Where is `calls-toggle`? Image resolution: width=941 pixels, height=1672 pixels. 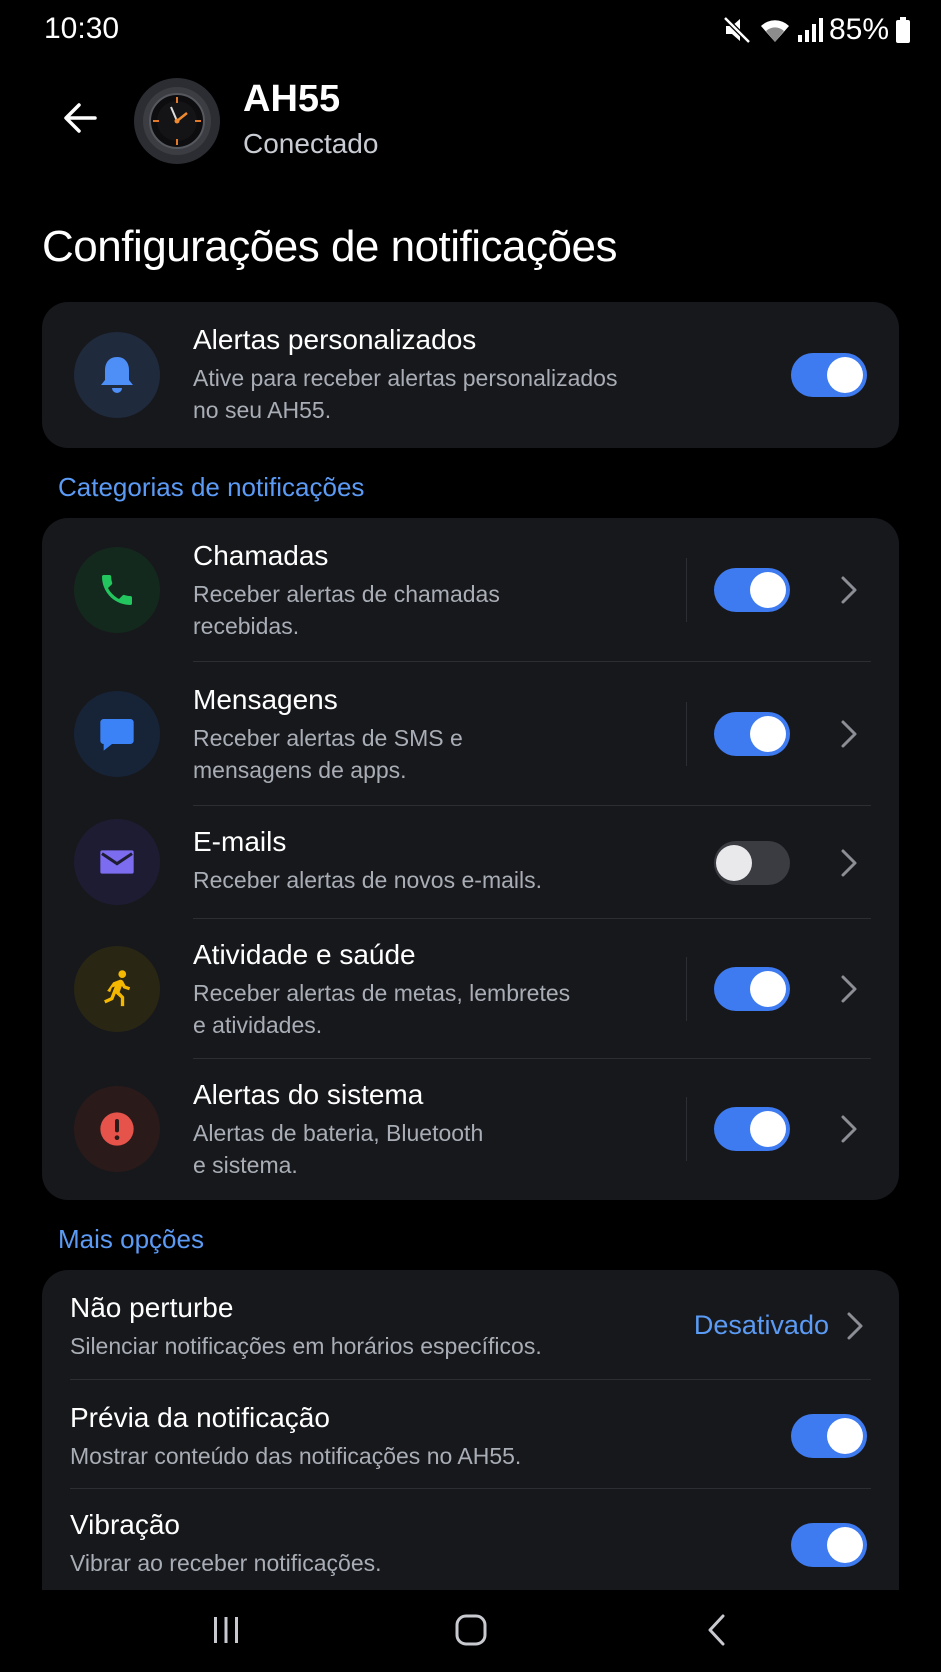 calls-toggle is located at coordinates (752, 590).